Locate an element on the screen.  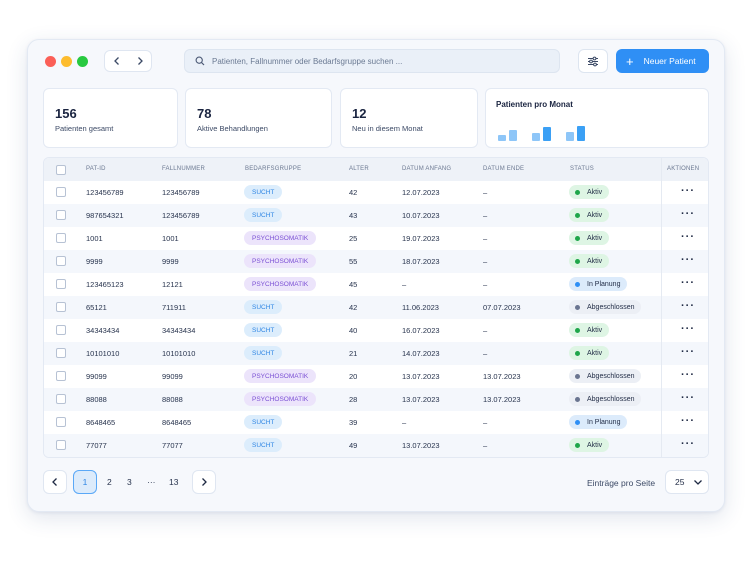
back-button is located at coordinates (116, 61).